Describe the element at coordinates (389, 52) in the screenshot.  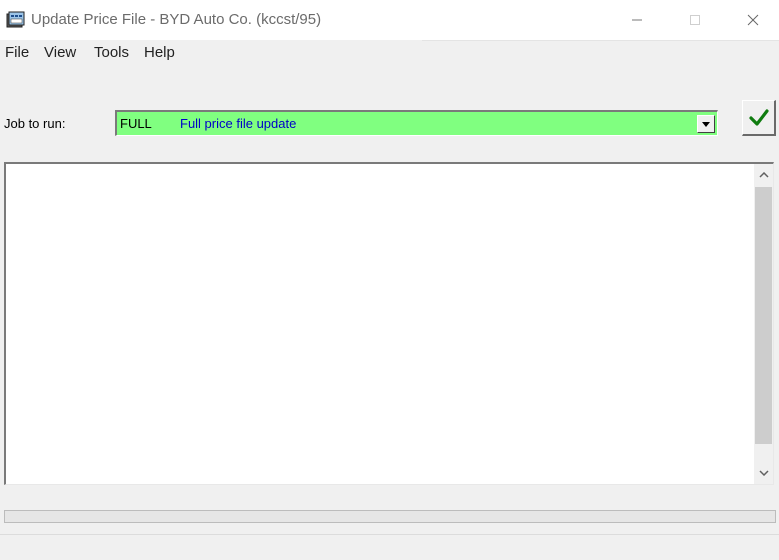
I see `menu-bar: File View Tools Help` at that location.